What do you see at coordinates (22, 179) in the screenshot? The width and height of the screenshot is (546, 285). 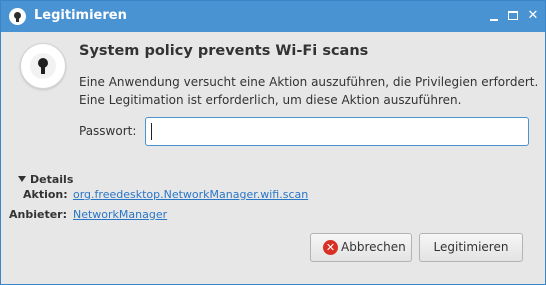 I see `triangle-down-icon` at bounding box center [22, 179].